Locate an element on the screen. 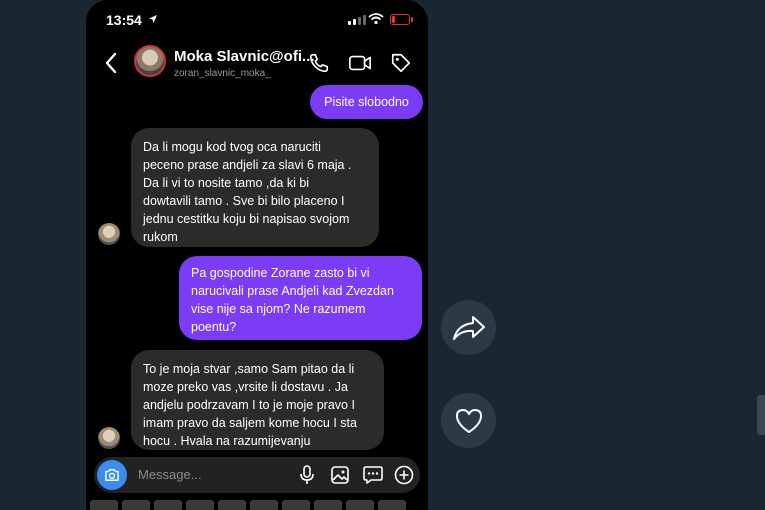 This screenshot has height=510, width=765. message-line: moze preko vas ,vrsite li dostavu . Ja is located at coordinates (245, 387).